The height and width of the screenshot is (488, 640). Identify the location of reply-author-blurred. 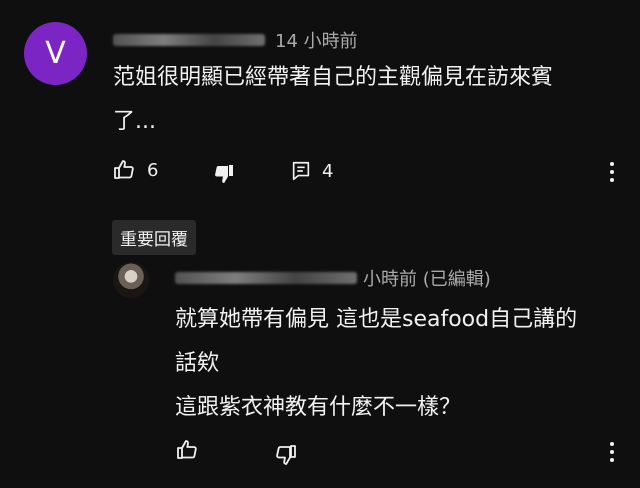
(266, 278).